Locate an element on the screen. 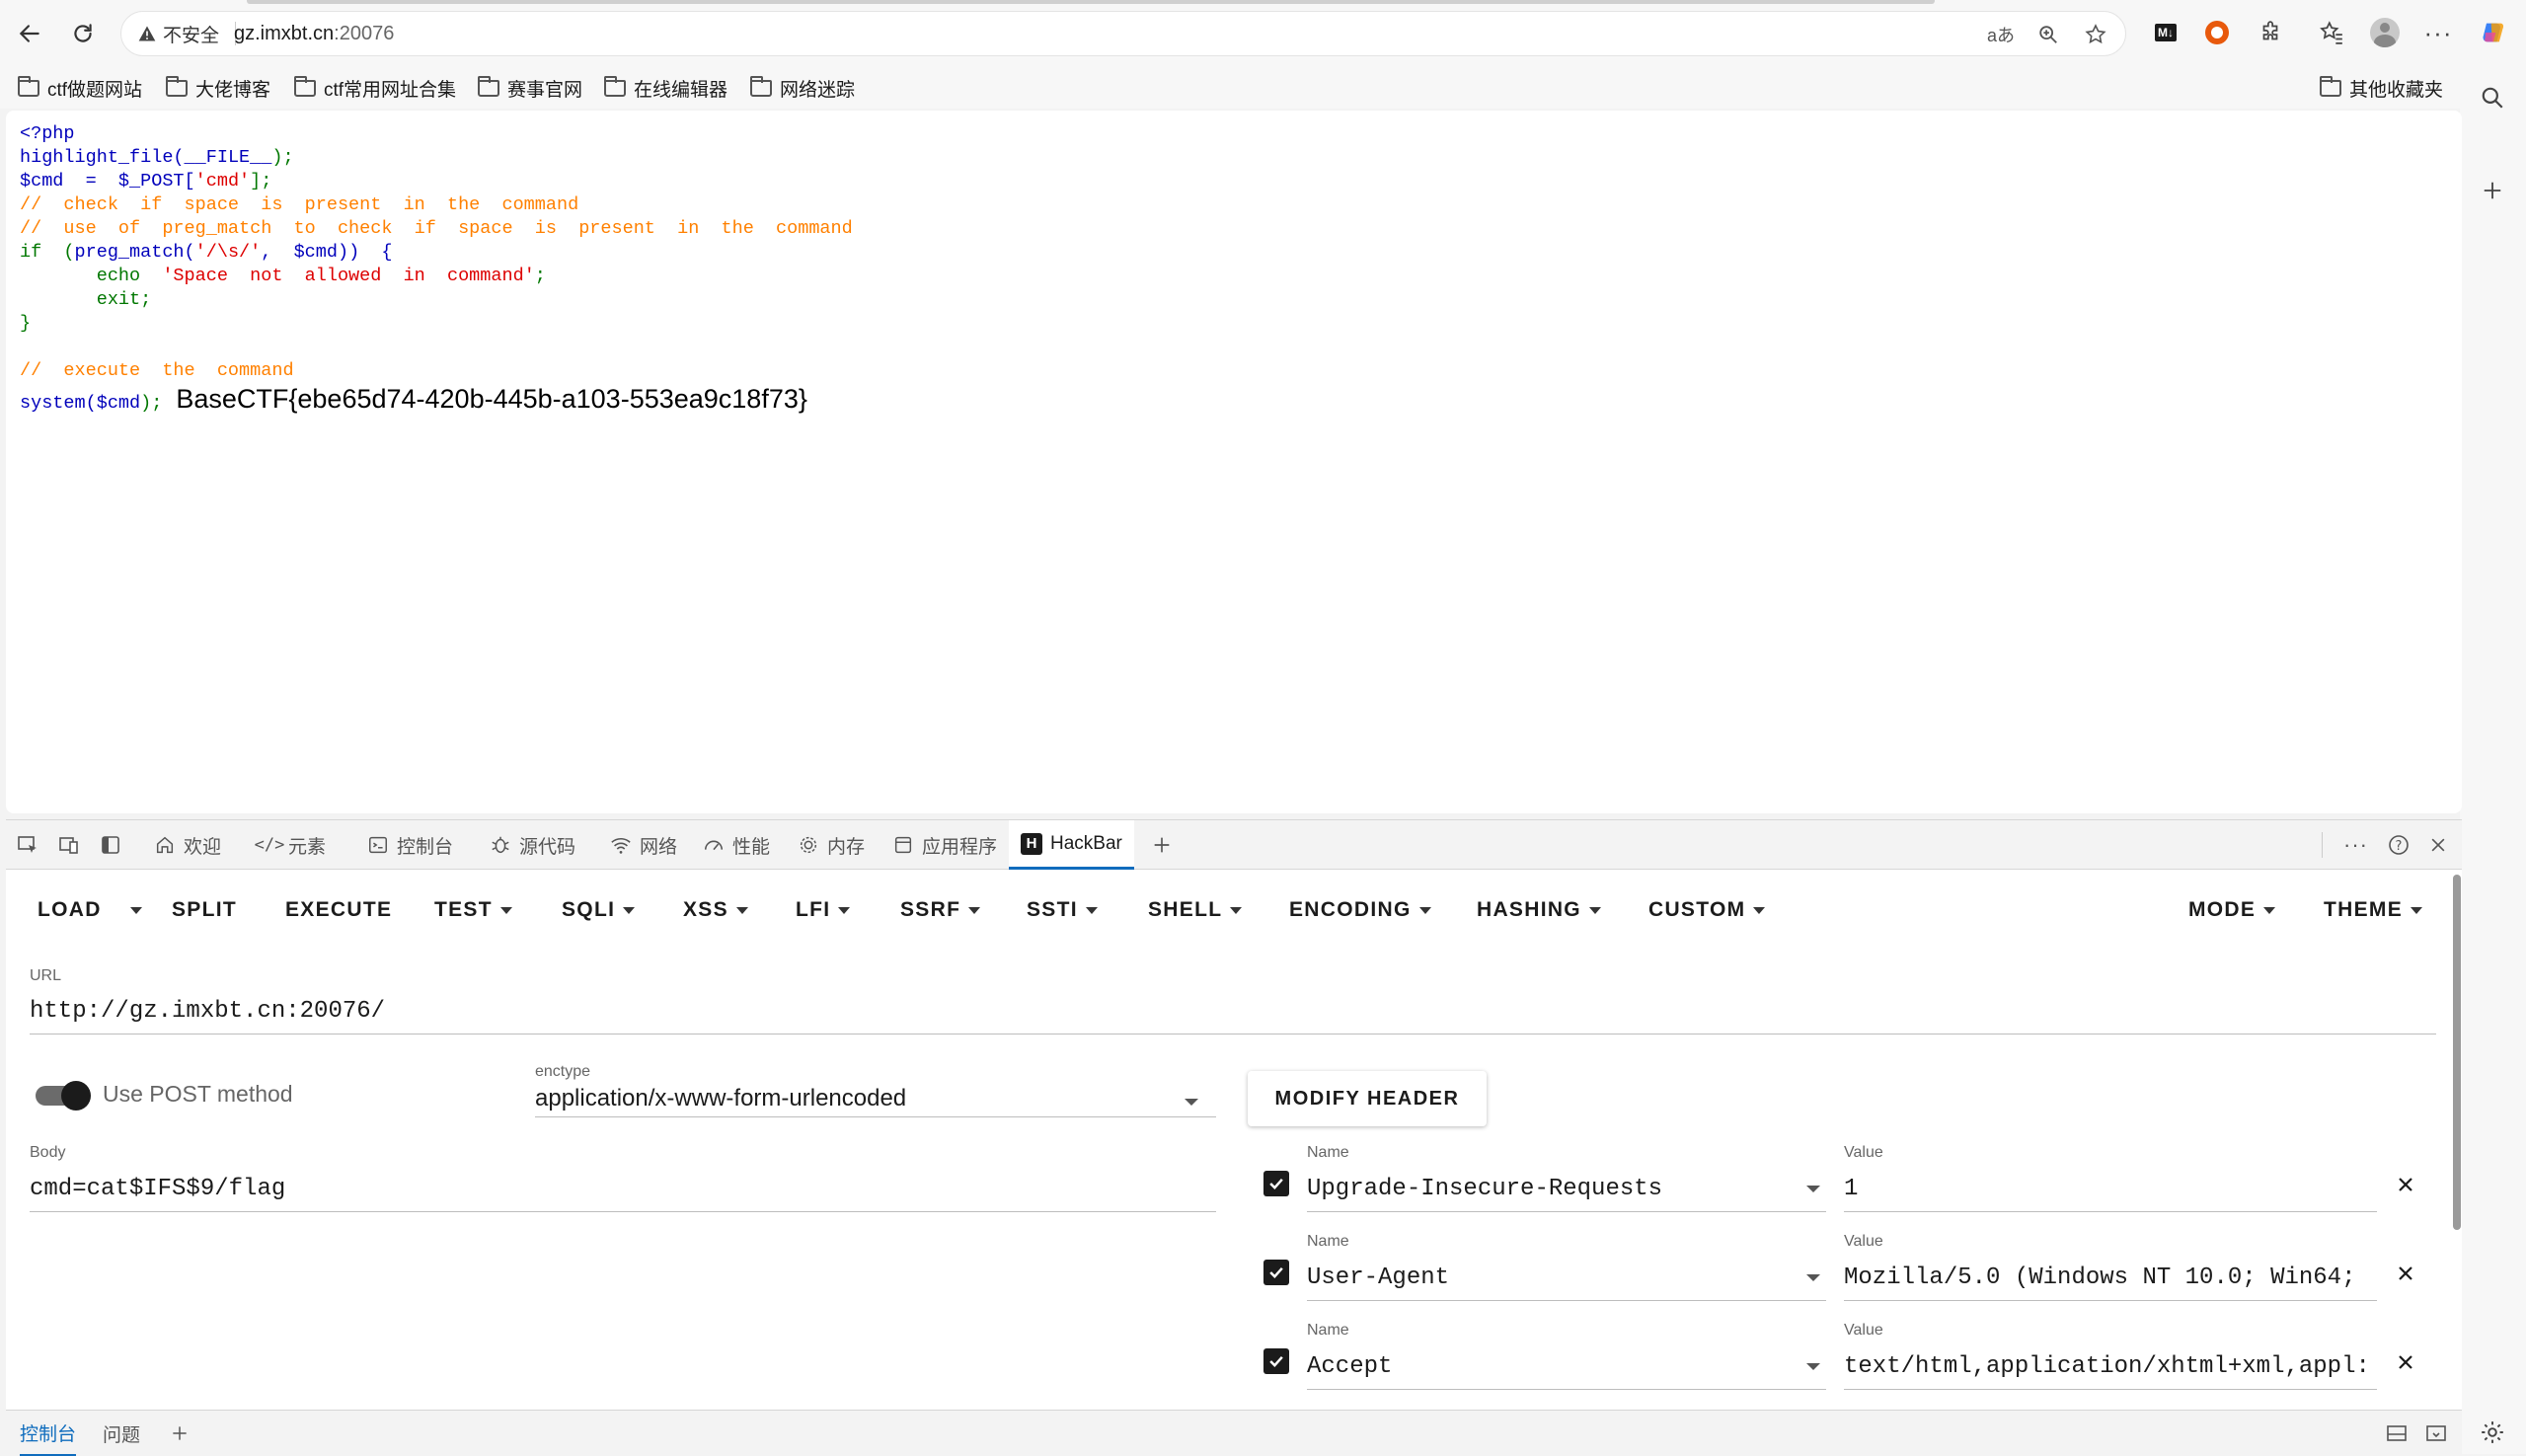 This screenshot has width=2526, height=1456. drawer-tab-console: 控制台 is located at coordinates (48, 1433).